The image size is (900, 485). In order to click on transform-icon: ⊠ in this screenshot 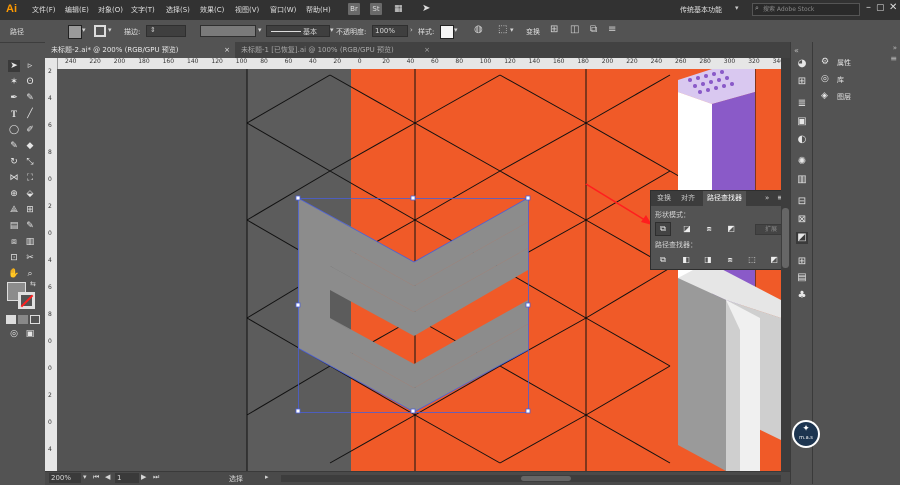, I will do `click(802, 220)`.